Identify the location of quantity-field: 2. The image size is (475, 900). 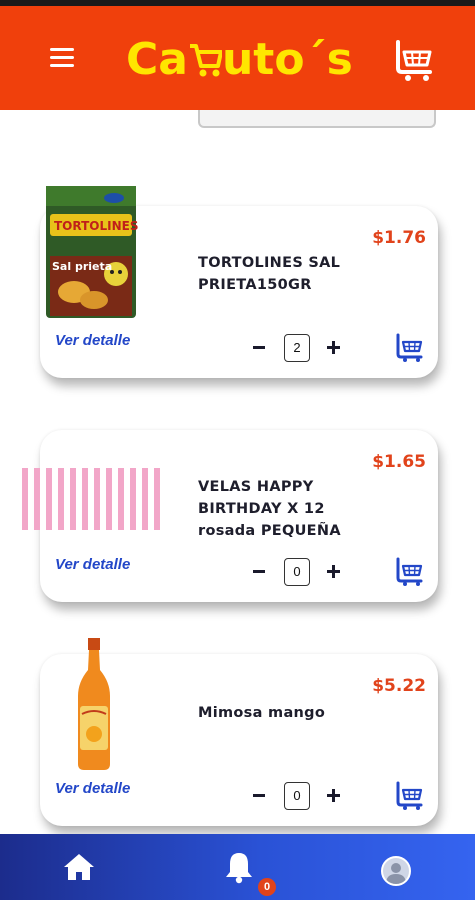
(297, 348).